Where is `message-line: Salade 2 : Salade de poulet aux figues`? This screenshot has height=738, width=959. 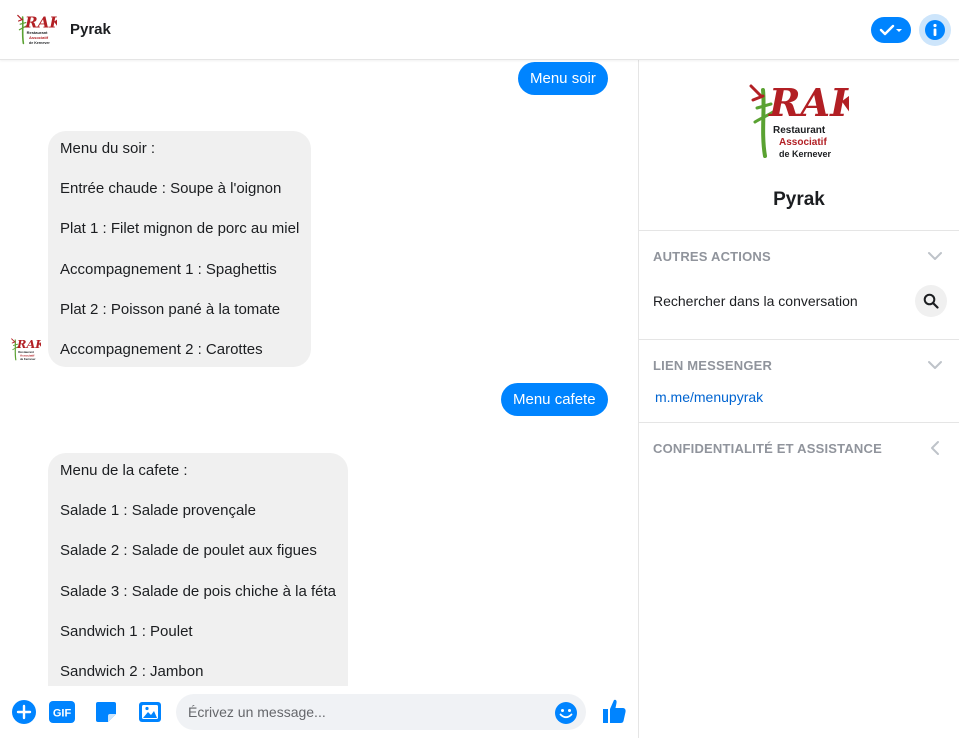 message-line: Salade 2 : Salade de poulet aux figues is located at coordinates (188, 551).